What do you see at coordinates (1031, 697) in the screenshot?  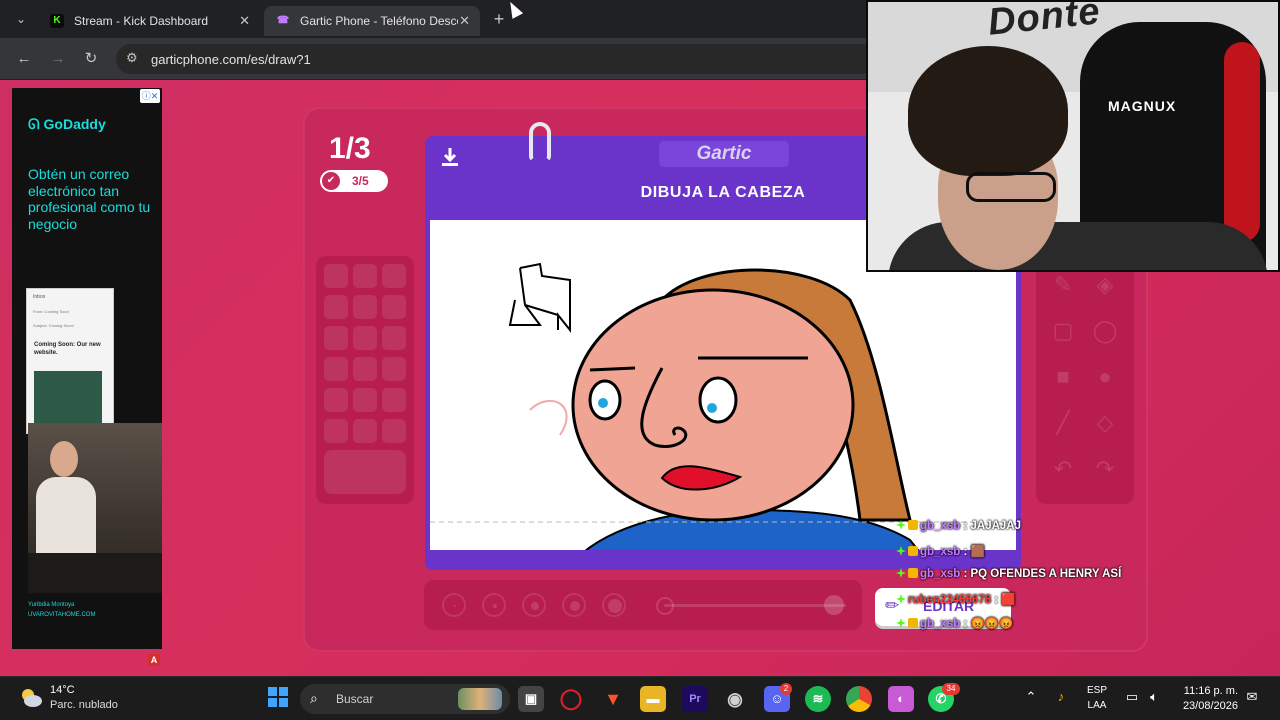 I see `tray-overflow-icon: ⌃` at bounding box center [1031, 697].